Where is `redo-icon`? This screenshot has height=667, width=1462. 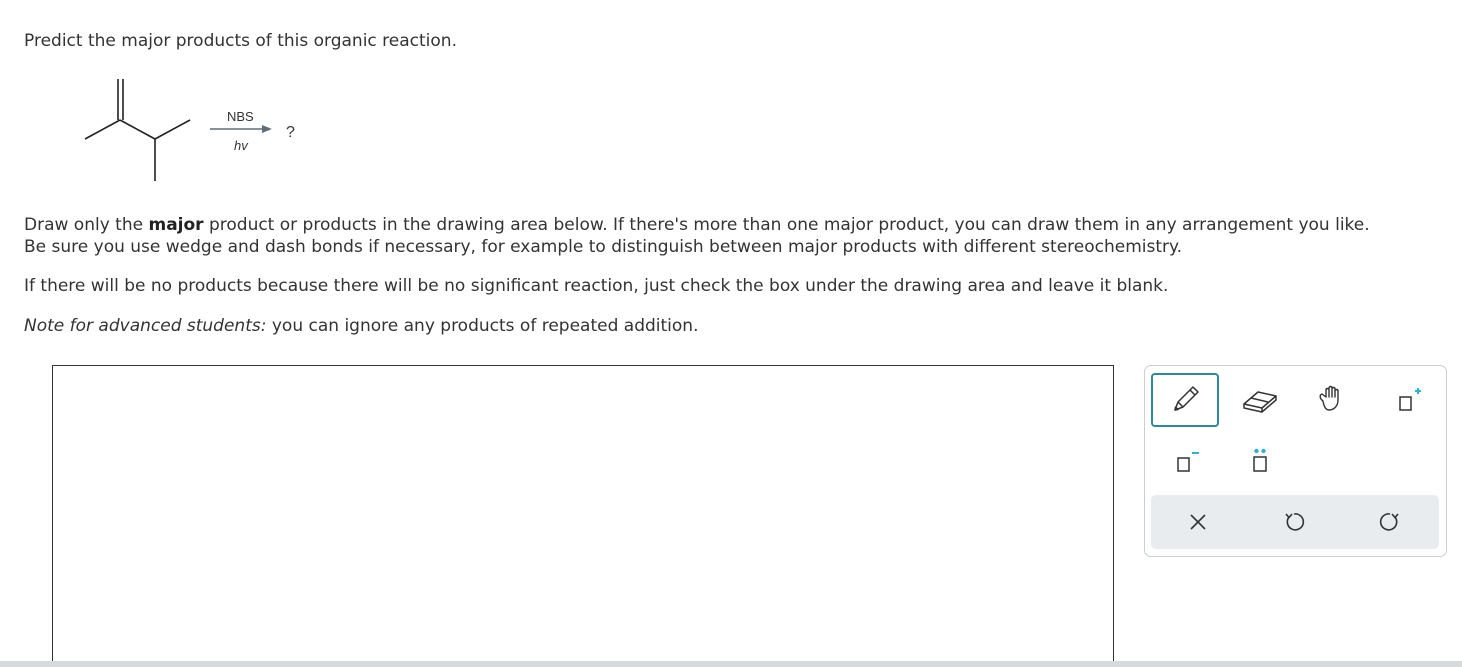 redo-icon is located at coordinates (1389, 522).